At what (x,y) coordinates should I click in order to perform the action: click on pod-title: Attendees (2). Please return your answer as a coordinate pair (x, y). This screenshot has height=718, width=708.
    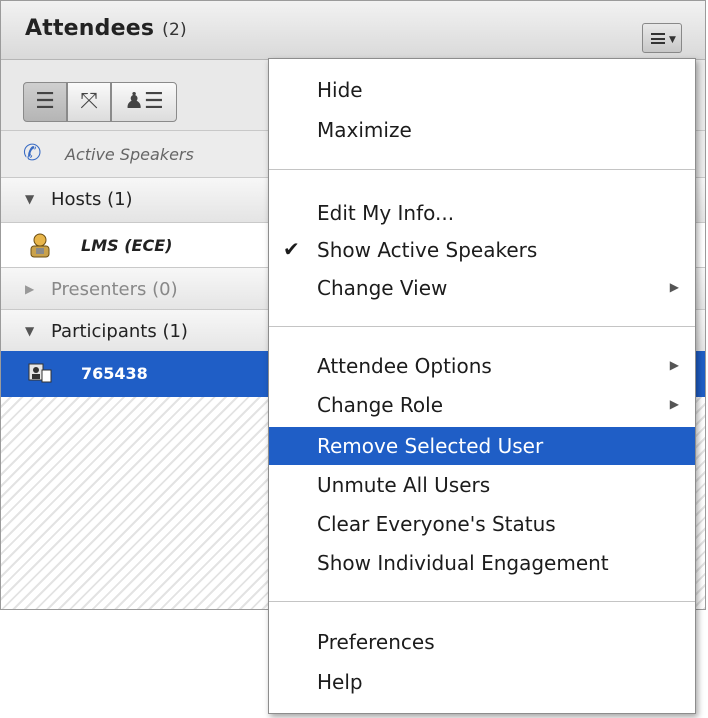
    Looking at the image, I should click on (106, 28).